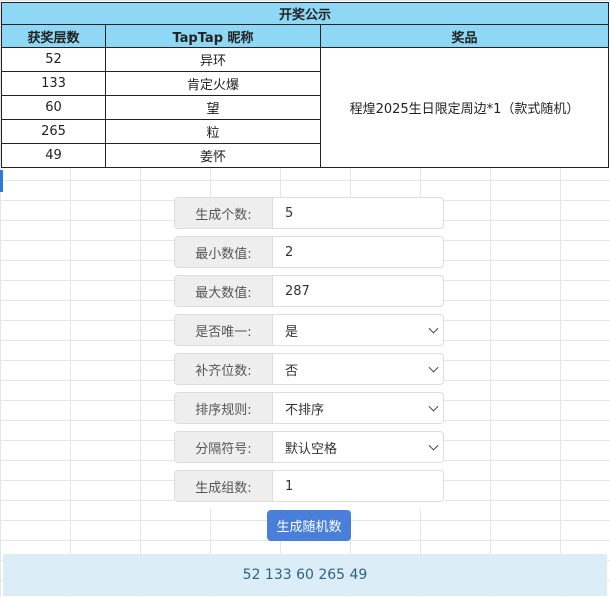 This screenshot has height=597, width=610. What do you see at coordinates (53, 36) in the screenshot?
I see `header-floor: 获奖层数` at bounding box center [53, 36].